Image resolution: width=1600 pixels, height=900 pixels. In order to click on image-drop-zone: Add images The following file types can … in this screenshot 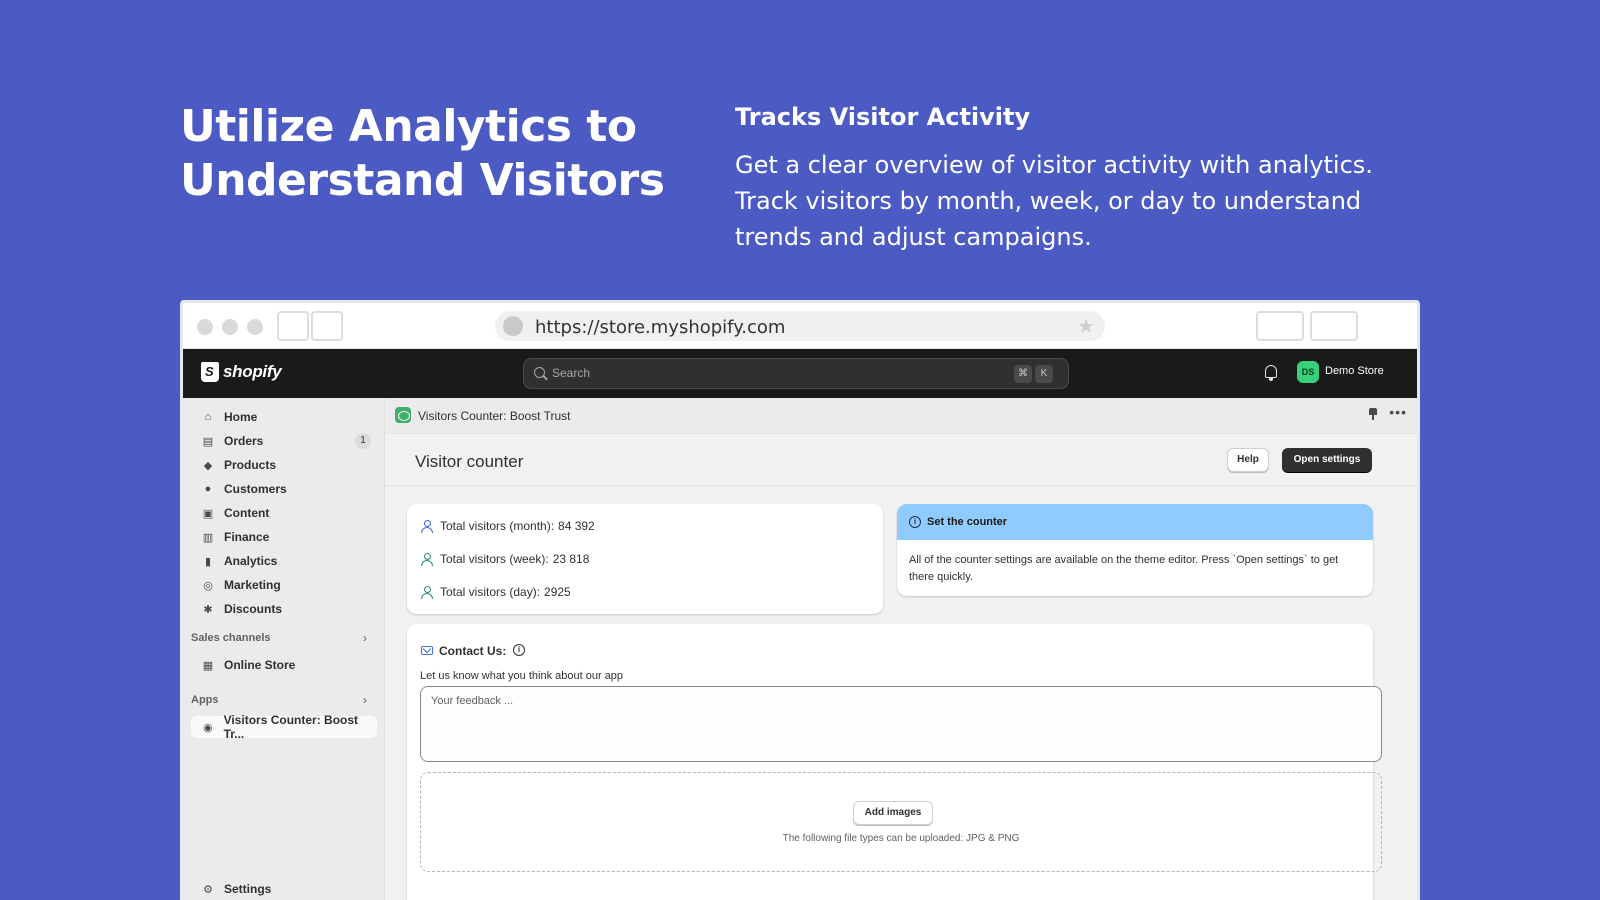, I will do `click(901, 822)`.